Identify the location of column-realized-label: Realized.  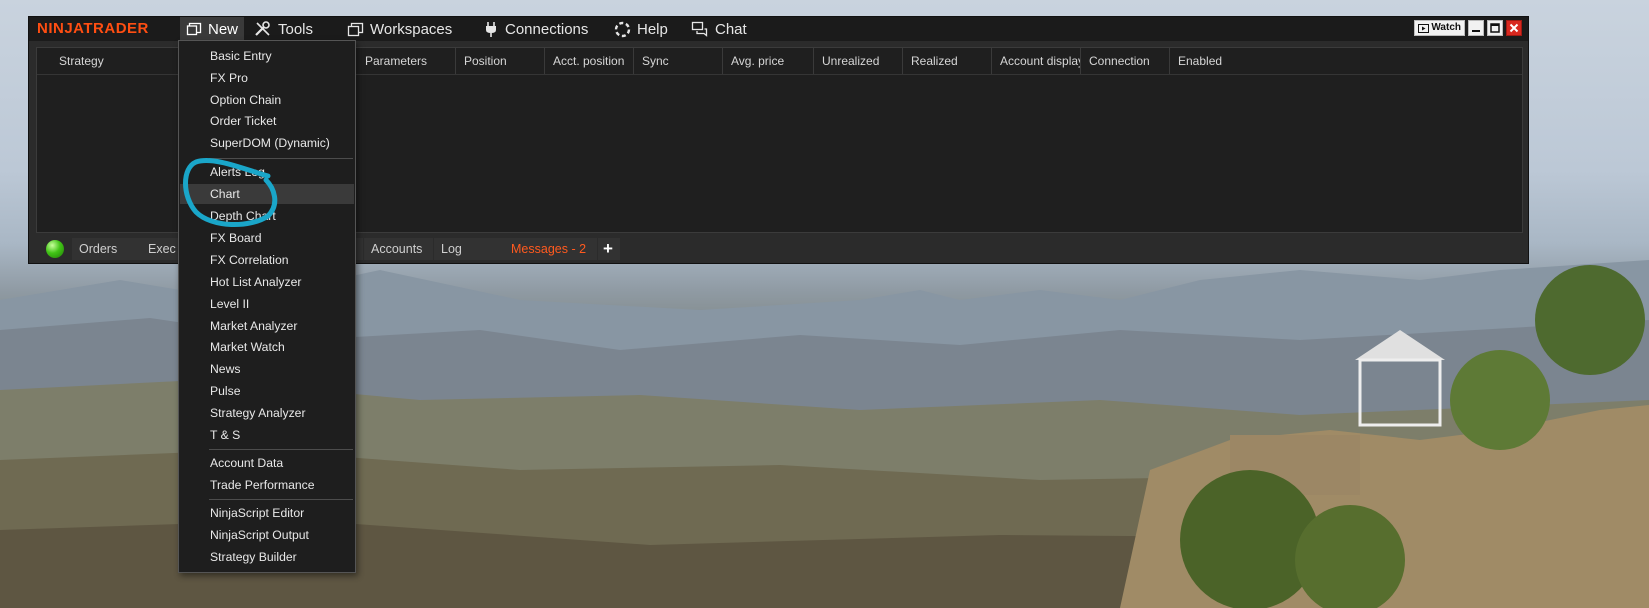
(934, 61).